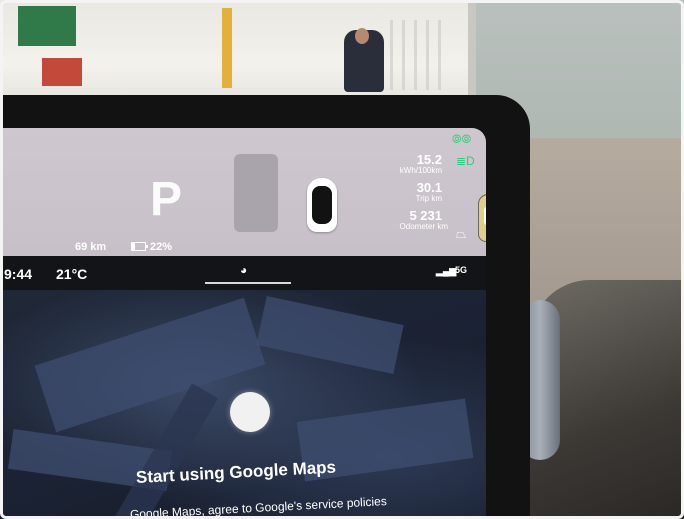  What do you see at coordinates (429, 187) in the screenshot?
I see `trip-value: 30.1` at bounding box center [429, 187].